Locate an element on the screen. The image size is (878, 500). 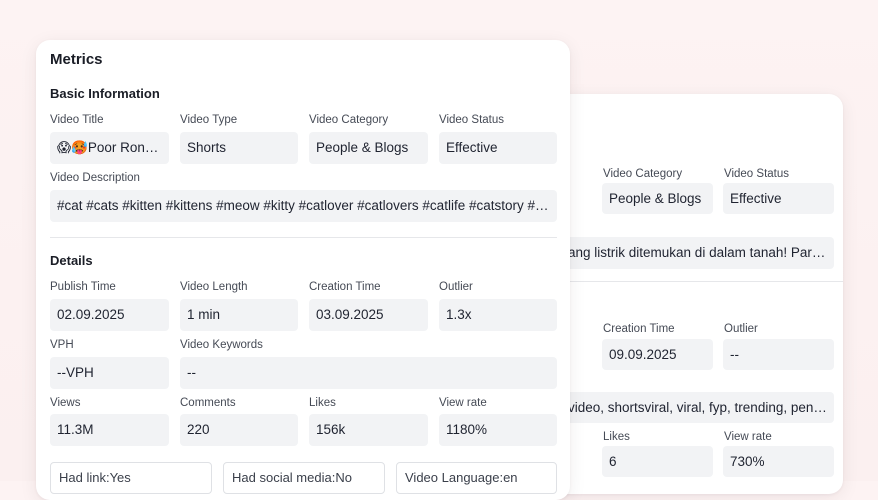
creation-time-field: 03.09.2025 is located at coordinates (368, 315).